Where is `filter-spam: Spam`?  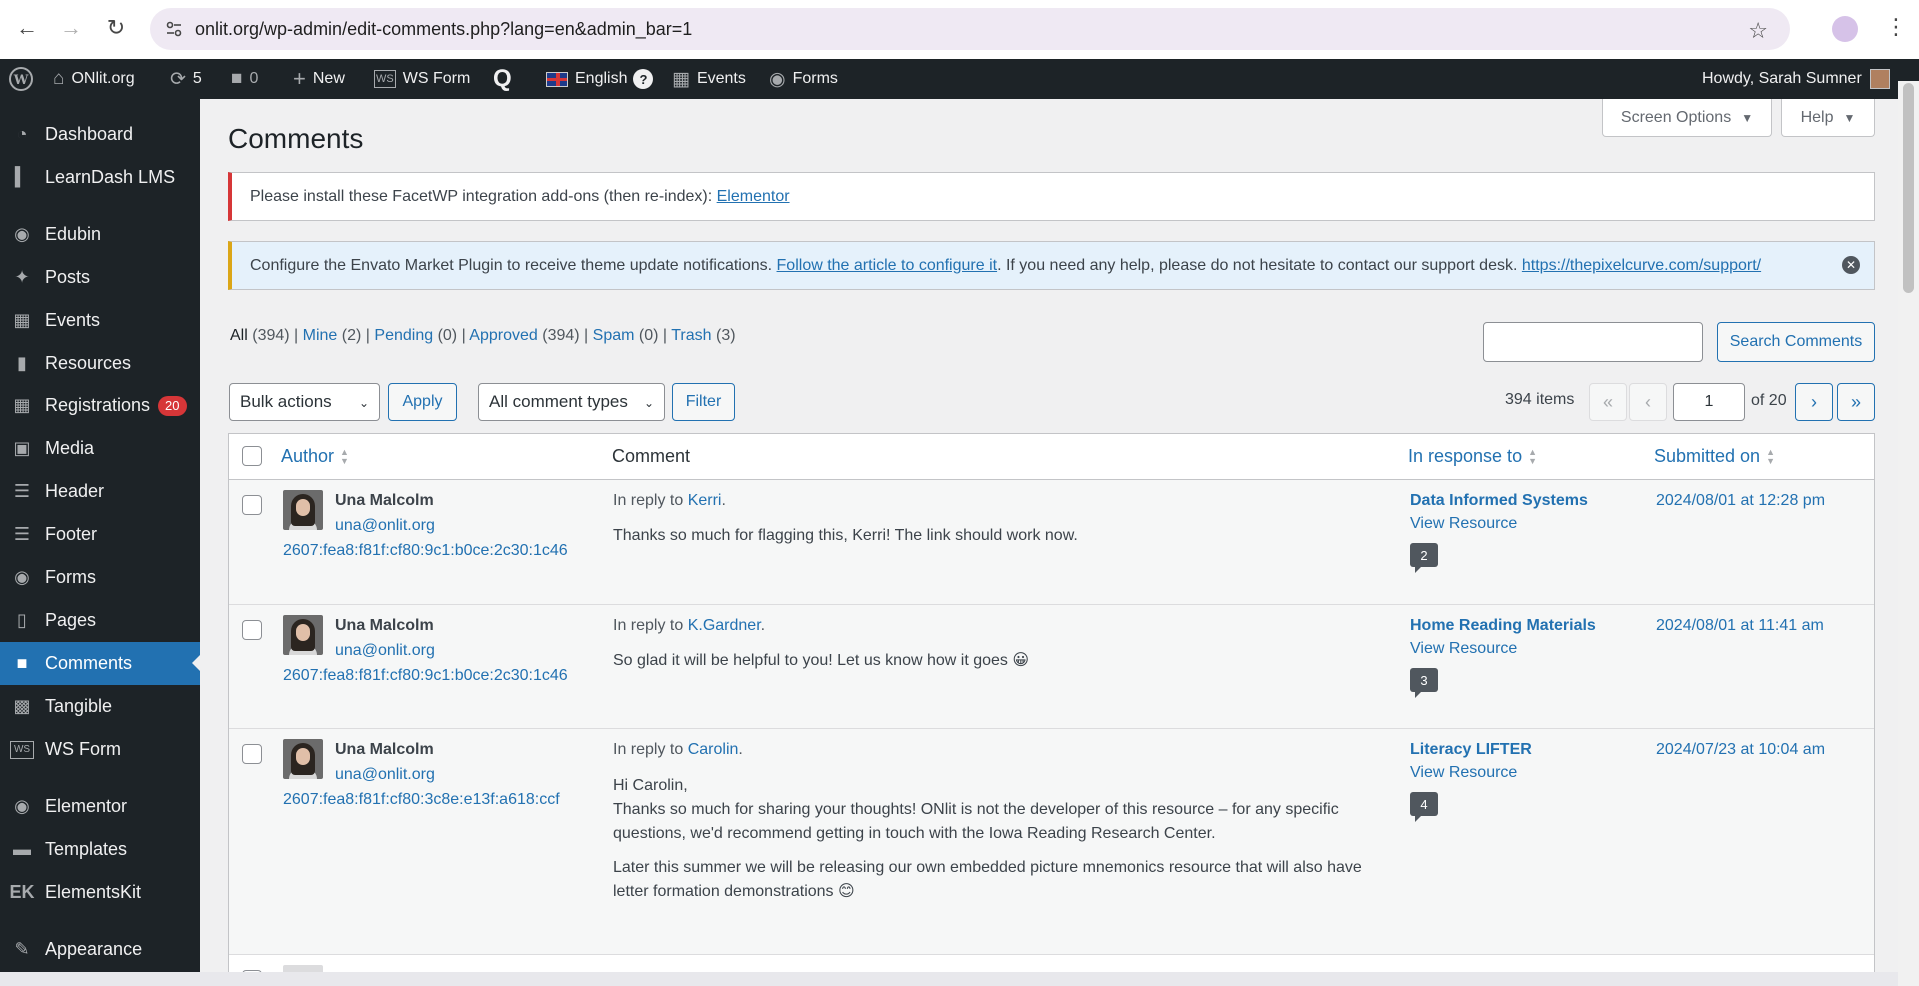 filter-spam: Spam is located at coordinates (614, 335).